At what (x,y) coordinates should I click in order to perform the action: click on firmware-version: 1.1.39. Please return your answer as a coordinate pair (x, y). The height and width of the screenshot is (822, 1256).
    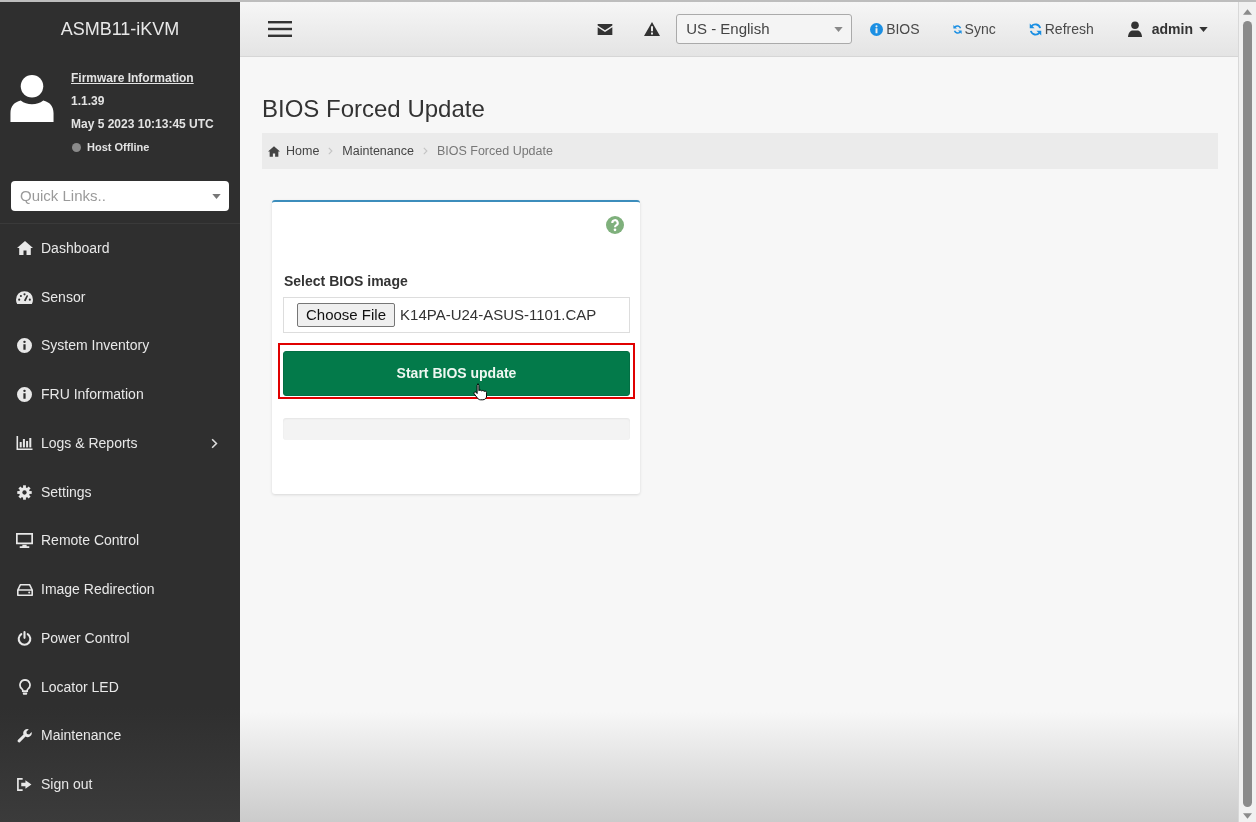
    Looking at the image, I should click on (88, 101).